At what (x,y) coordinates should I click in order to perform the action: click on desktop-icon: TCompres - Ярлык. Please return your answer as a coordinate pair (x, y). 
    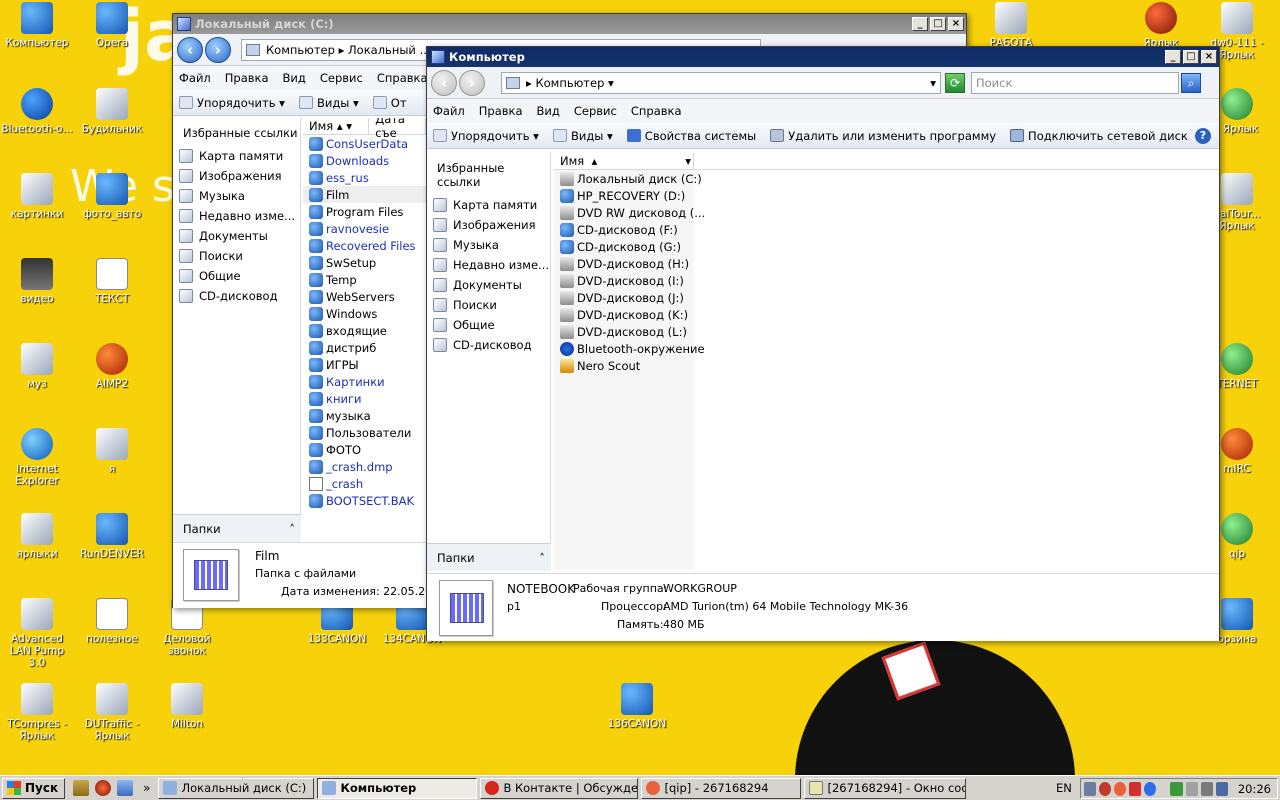
    Looking at the image, I should click on (37, 712).